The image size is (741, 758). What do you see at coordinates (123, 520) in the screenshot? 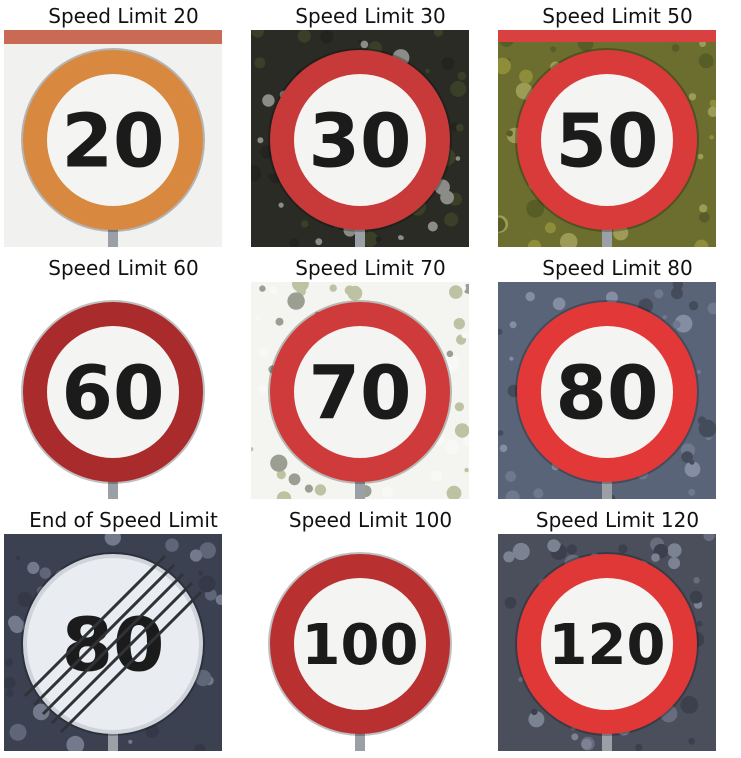
I see `panel-caption: End of Speed Limit` at bounding box center [123, 520].